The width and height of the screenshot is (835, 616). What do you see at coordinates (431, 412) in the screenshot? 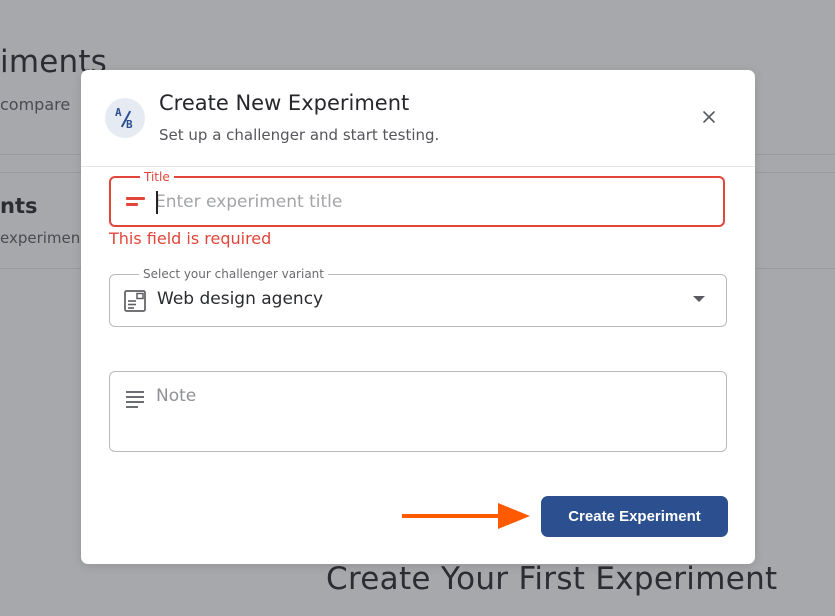
I see `note-input` at bounding box center [431, 412].